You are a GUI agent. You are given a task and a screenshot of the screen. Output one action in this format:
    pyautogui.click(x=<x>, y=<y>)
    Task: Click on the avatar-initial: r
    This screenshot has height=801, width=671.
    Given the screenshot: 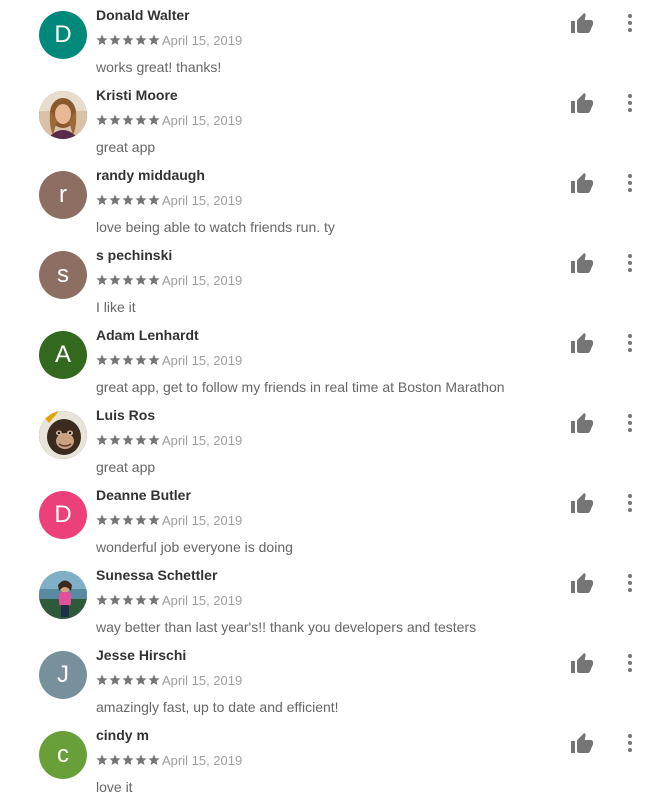 What is the action you would take?
    pyautogui.click(x=63, y=194)
    